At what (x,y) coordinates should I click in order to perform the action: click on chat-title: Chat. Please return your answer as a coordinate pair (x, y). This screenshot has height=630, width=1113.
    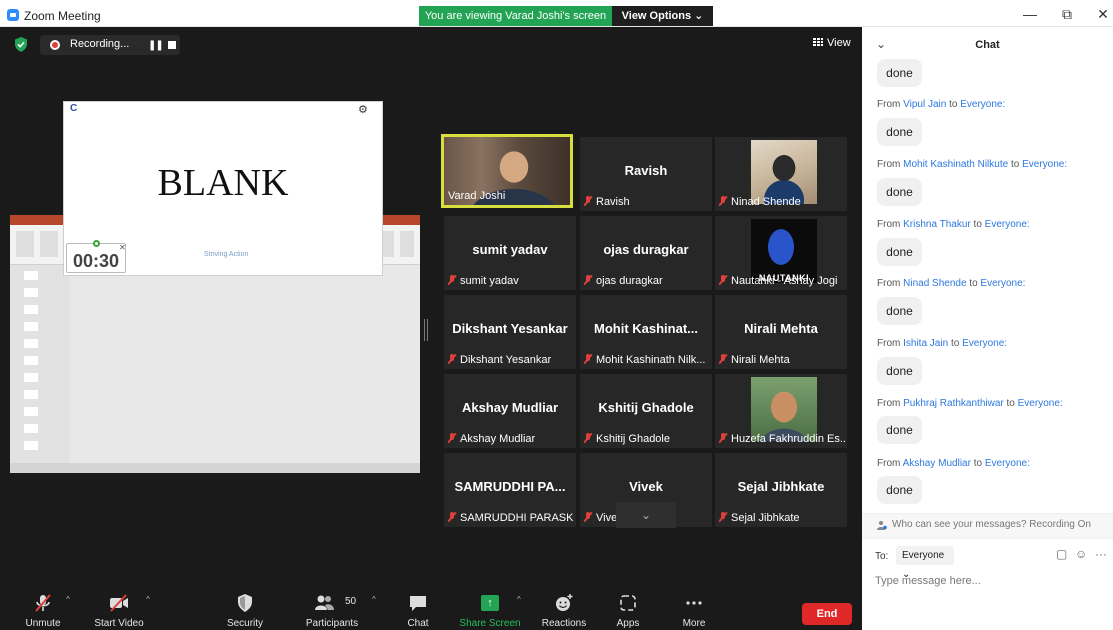
    Looking at the image, I should click on (987, 45).